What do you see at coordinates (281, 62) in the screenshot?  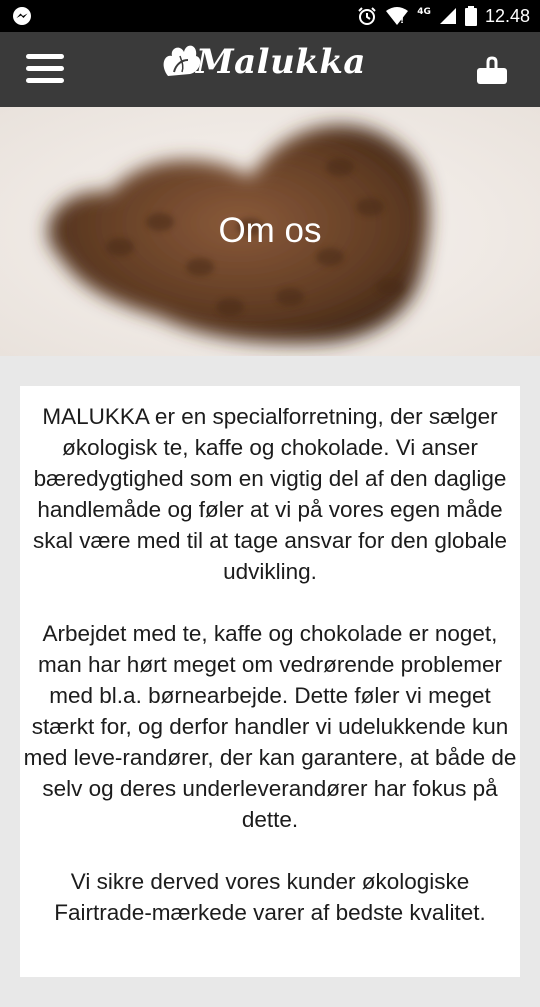 I see `brand-name: Malukka` at bounding box center [281, 62].